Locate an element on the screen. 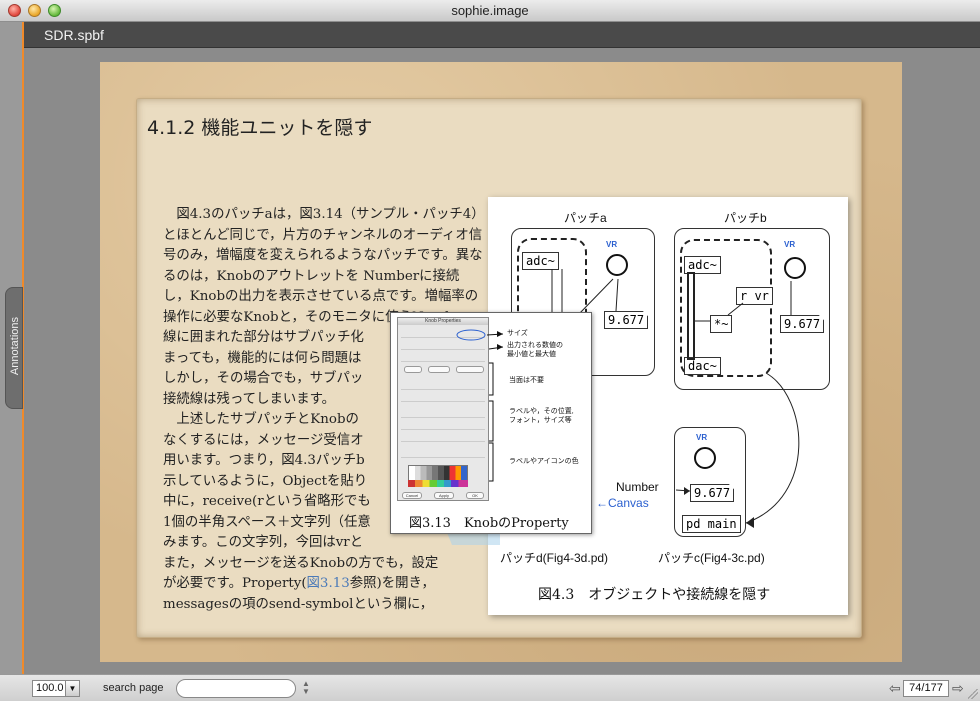 Image resolution: width=980 pixels, height=701 pixels. window-title: sophie.image is located at coordinates (490, 10).